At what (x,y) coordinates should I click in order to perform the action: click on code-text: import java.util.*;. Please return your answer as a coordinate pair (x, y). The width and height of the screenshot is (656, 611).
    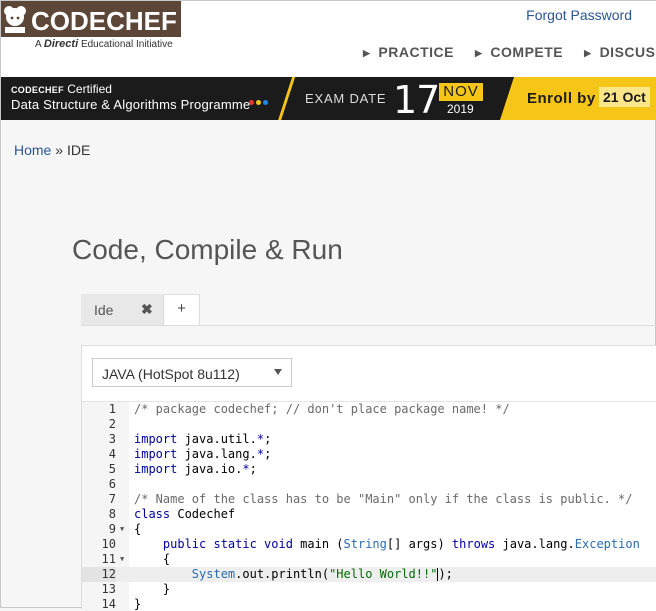
    Looking at the image, I should click on (203, 439).